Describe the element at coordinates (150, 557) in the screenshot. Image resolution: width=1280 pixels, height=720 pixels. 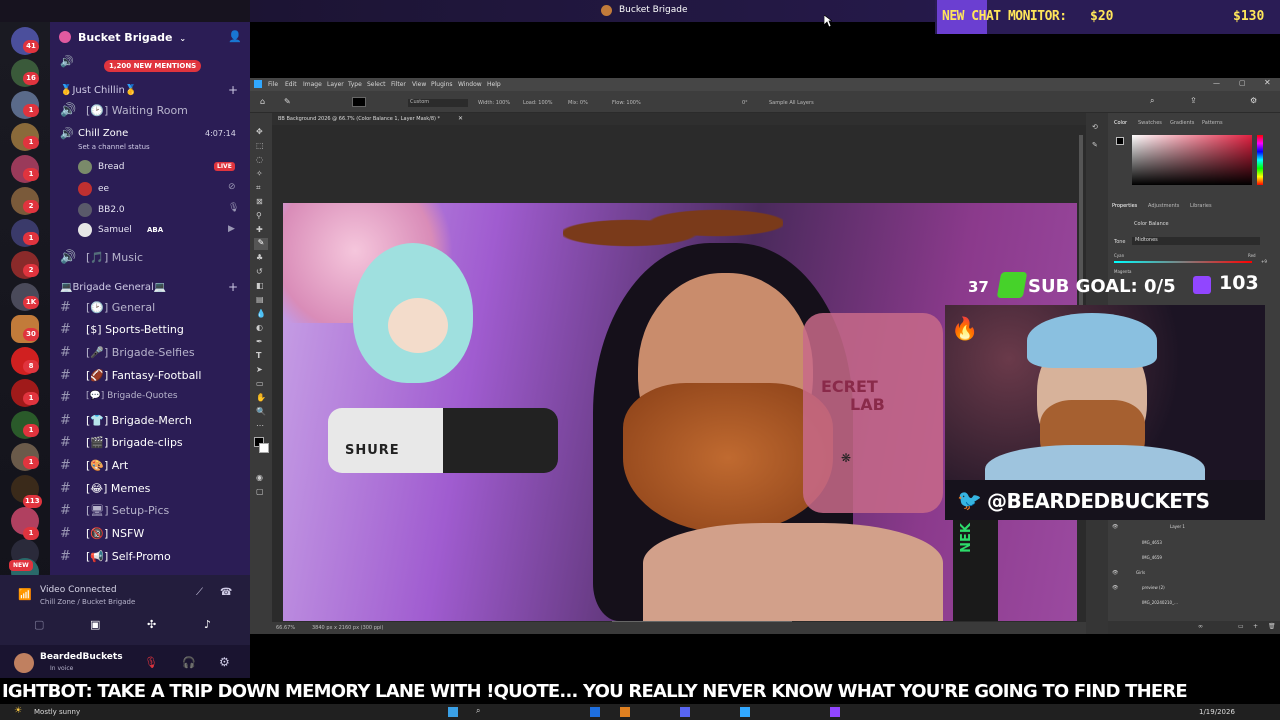
I see `text-channel: # [📢] Self-Promo` at that location.